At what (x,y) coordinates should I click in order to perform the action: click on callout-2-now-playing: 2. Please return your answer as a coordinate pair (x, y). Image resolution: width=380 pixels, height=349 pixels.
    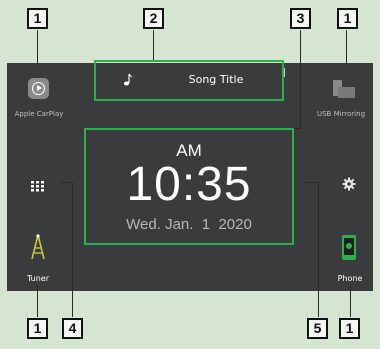
    Looking at the image, I should click on (153, 18).